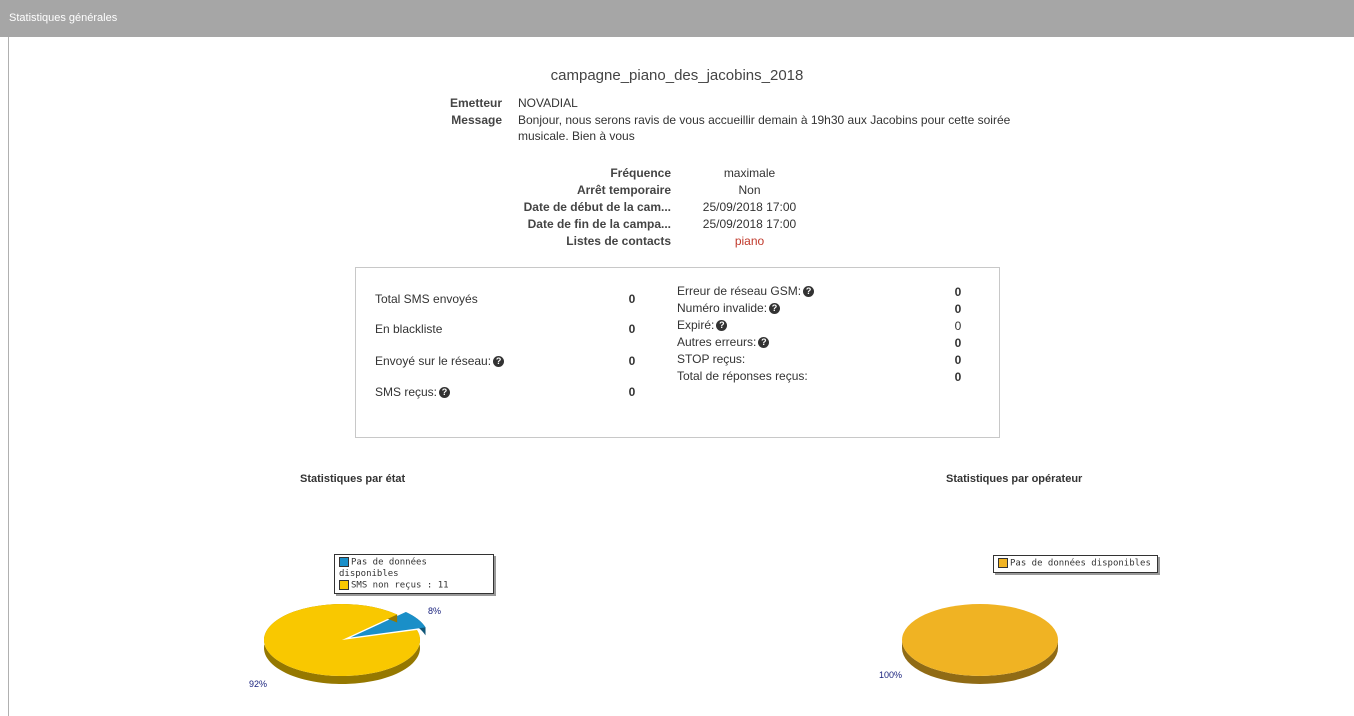  I want to click on stat-value-network-sent: 0, so click(632, 361).